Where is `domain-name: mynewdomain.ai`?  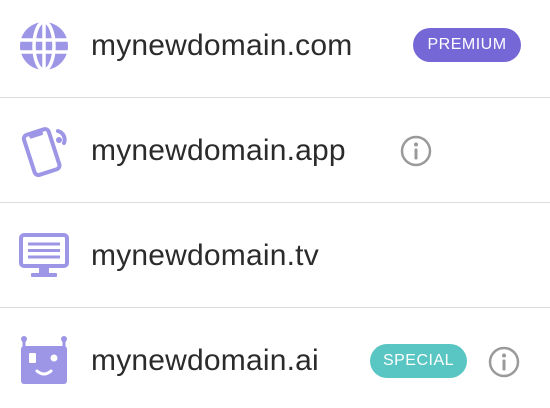 domain-name: mynewdomain.ai is located at coordinates (205, 360).